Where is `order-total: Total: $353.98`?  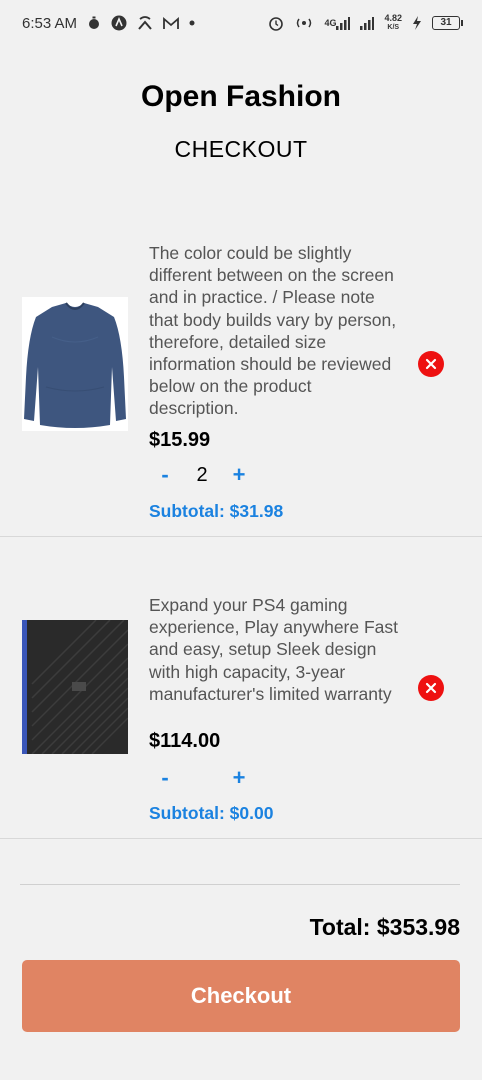 order-total: Total: $353.98 is located at coordinates (384, 927).